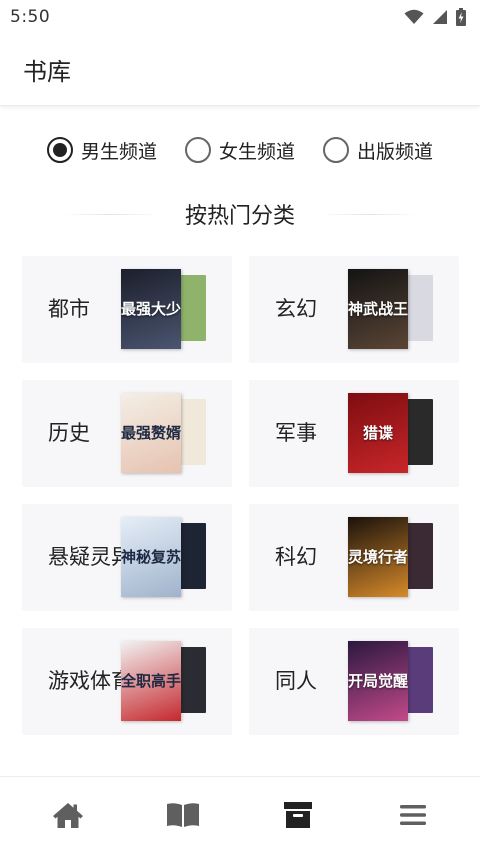  Describe the element at coordinates (296, 681) in the screenshot. I see `category-label: 同人` at that location.